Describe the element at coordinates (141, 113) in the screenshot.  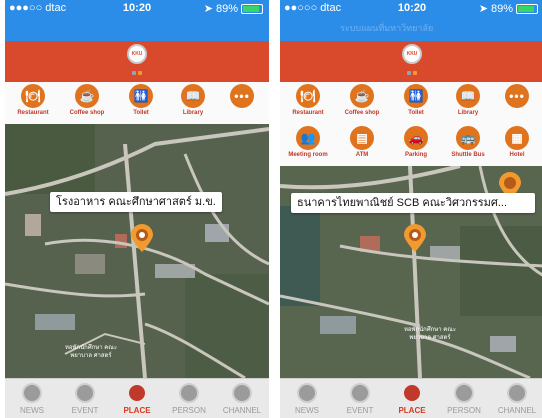
I see `category-label: Toilet` at that location.